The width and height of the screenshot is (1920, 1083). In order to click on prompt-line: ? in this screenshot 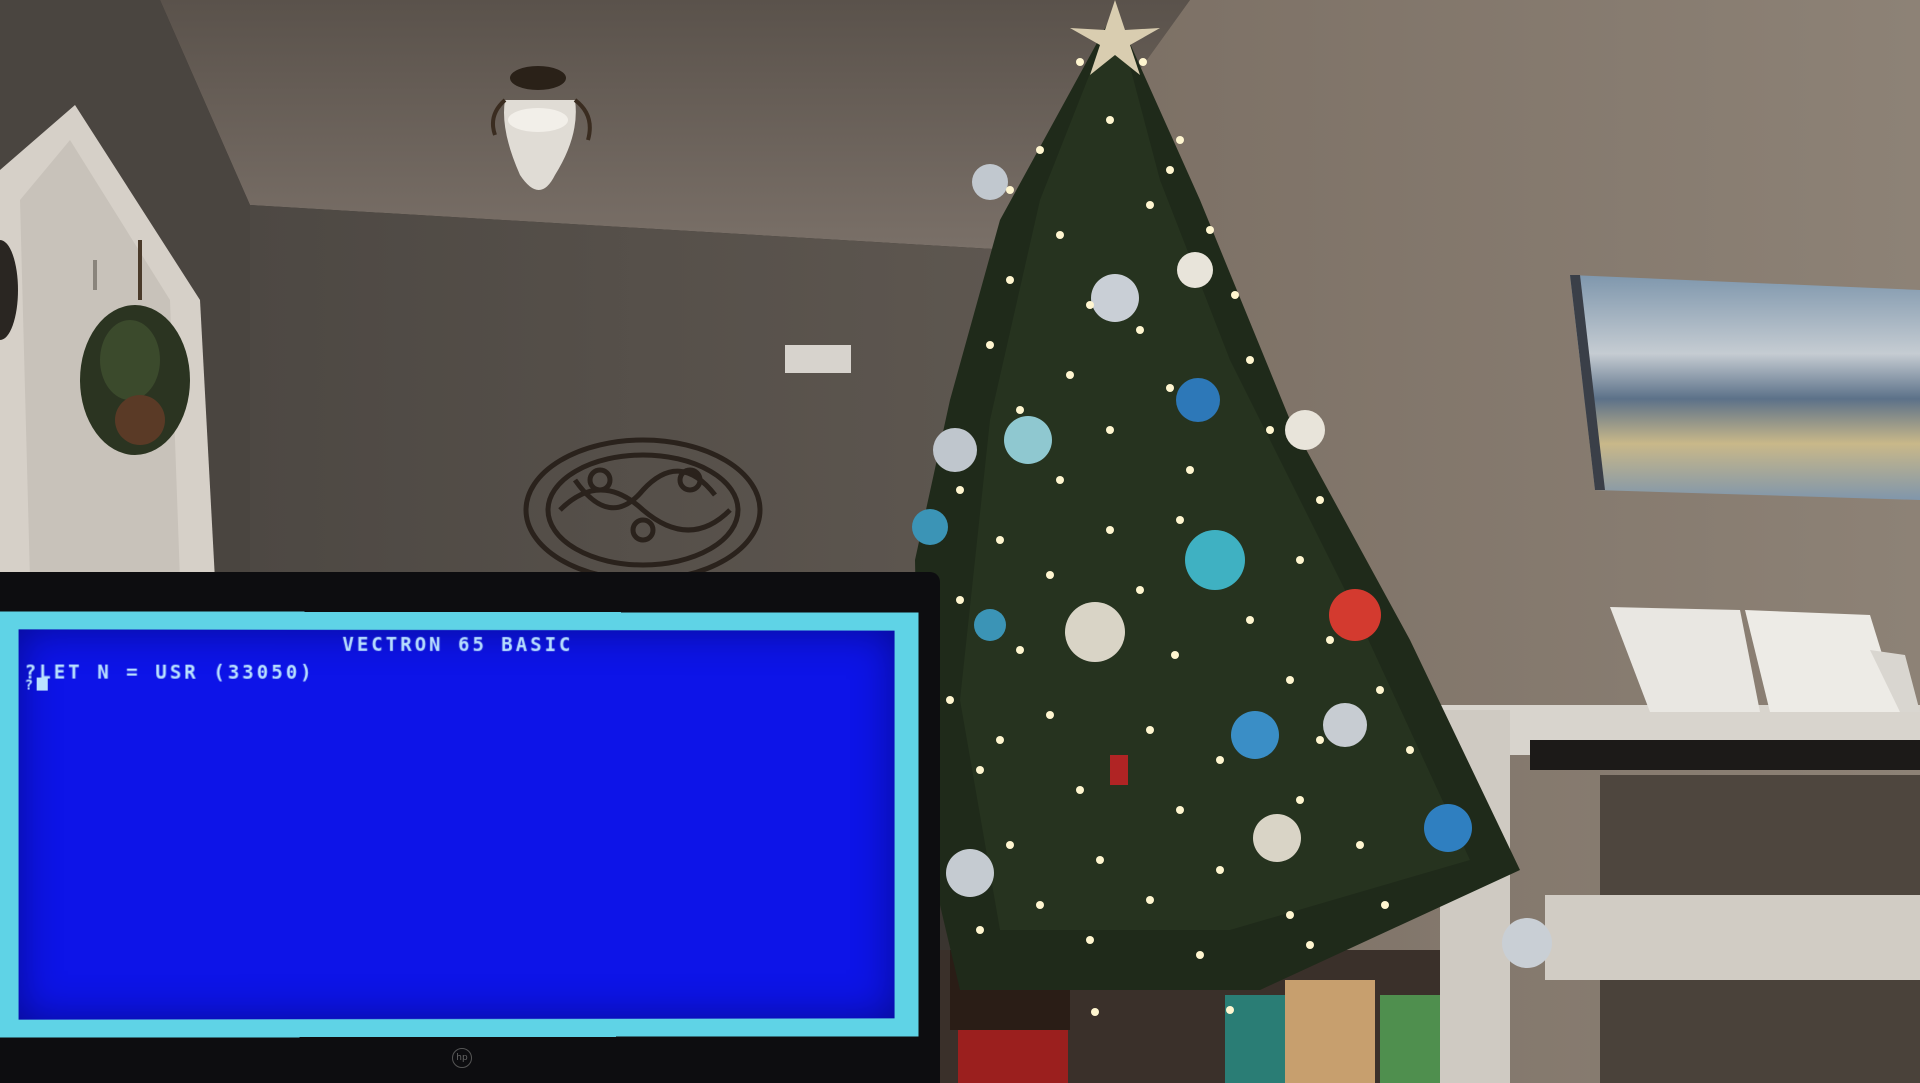, I will do `click(37, 686)`.